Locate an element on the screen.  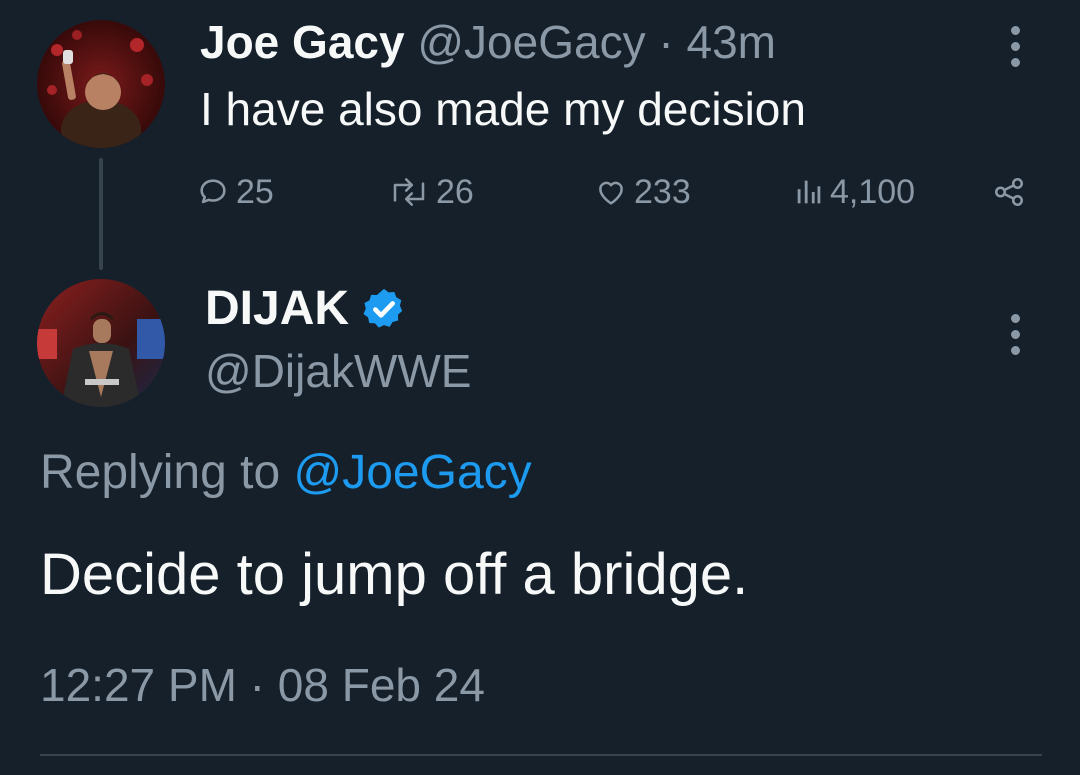
views-button: 4,100 is located at coordinates (854, 192).